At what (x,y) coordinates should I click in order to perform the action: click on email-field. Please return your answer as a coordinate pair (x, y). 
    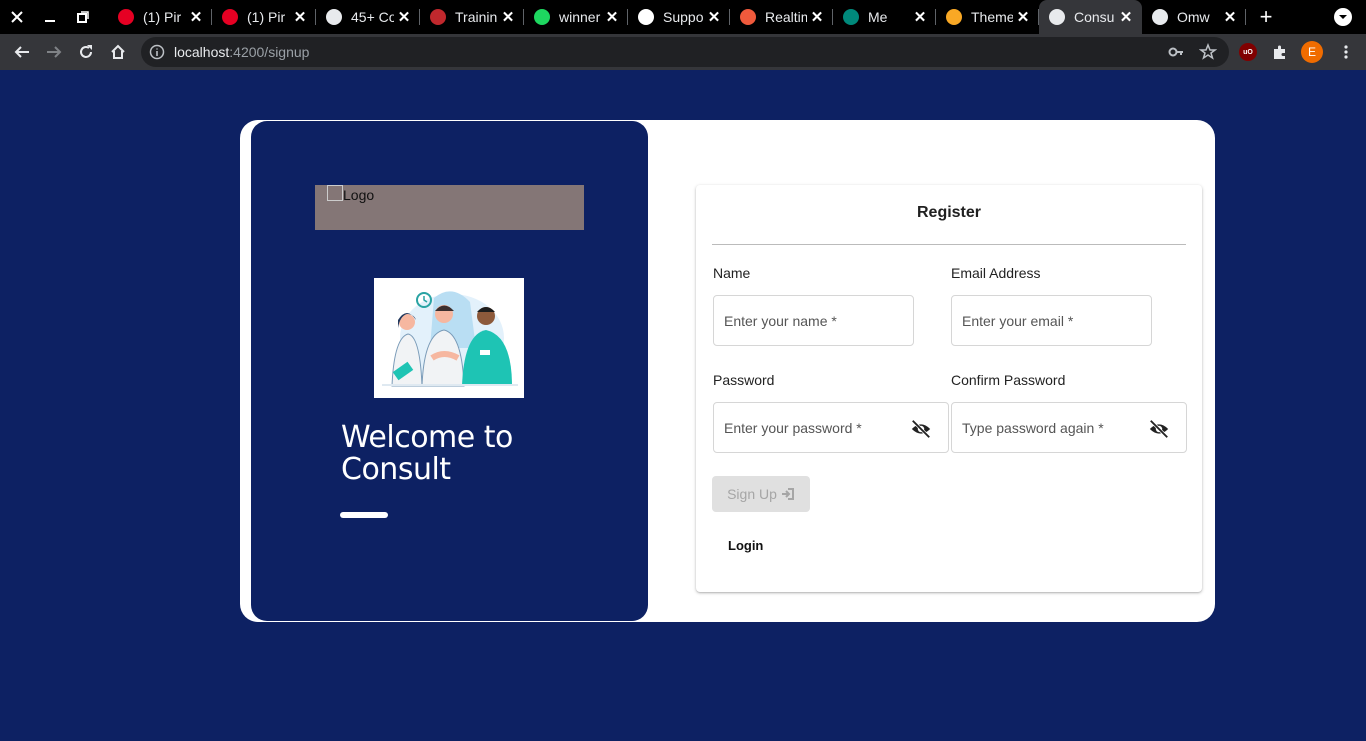
    Looking at the image, I should click on (1051, 320).